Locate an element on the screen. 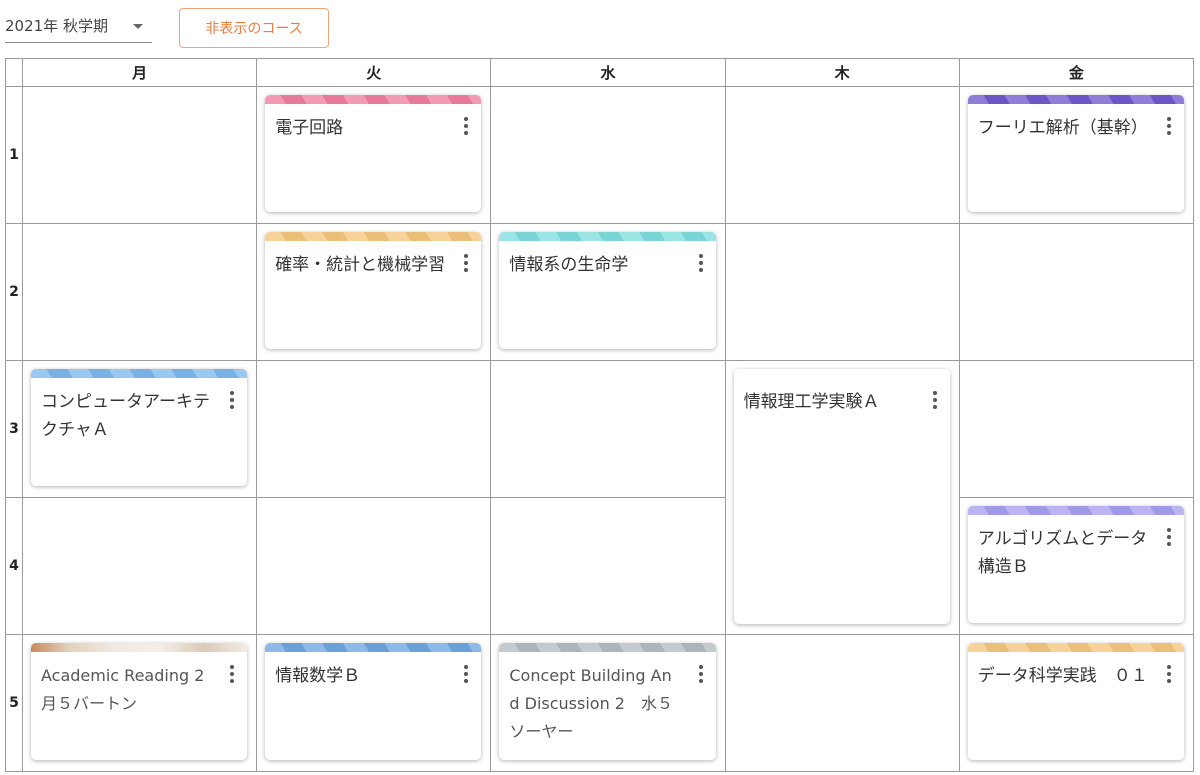 The width and height of the screenshot is (1200, 775). course-card-info-lab-a: 情報理工学実験Ａ is located at coordinates (841, 496).